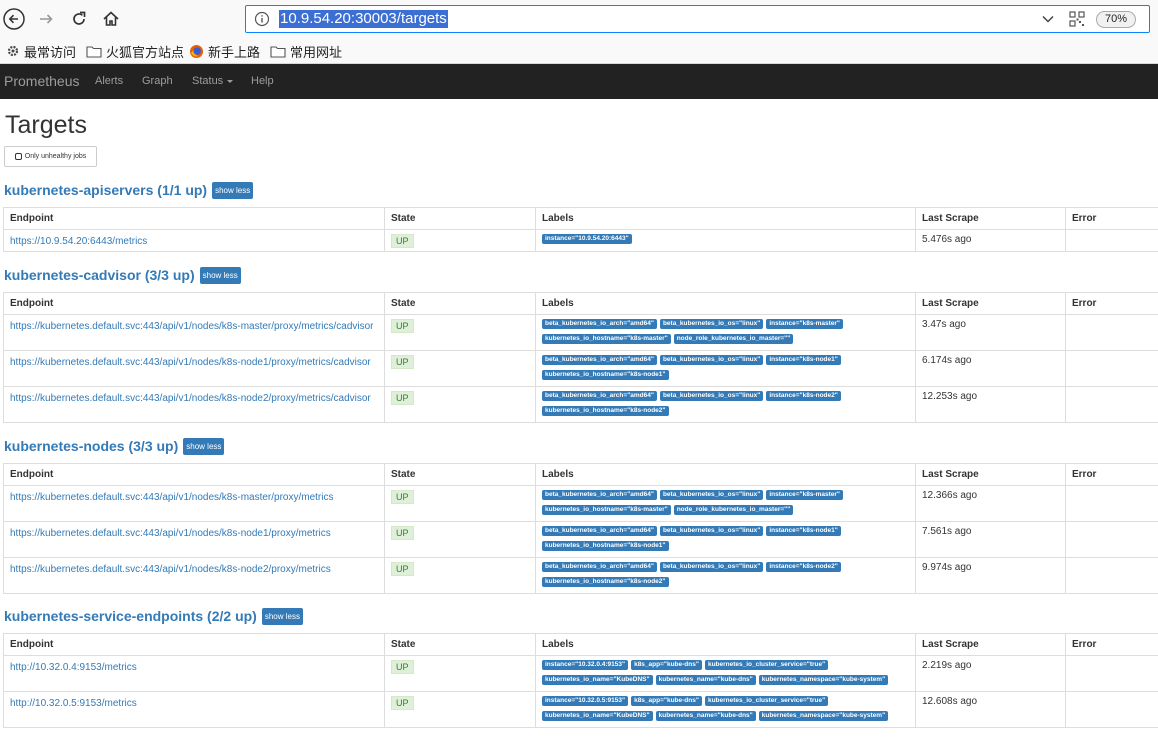 The height and width of the screenshot is (738, 1158). I want to click on forward-button, so click(46, 19).